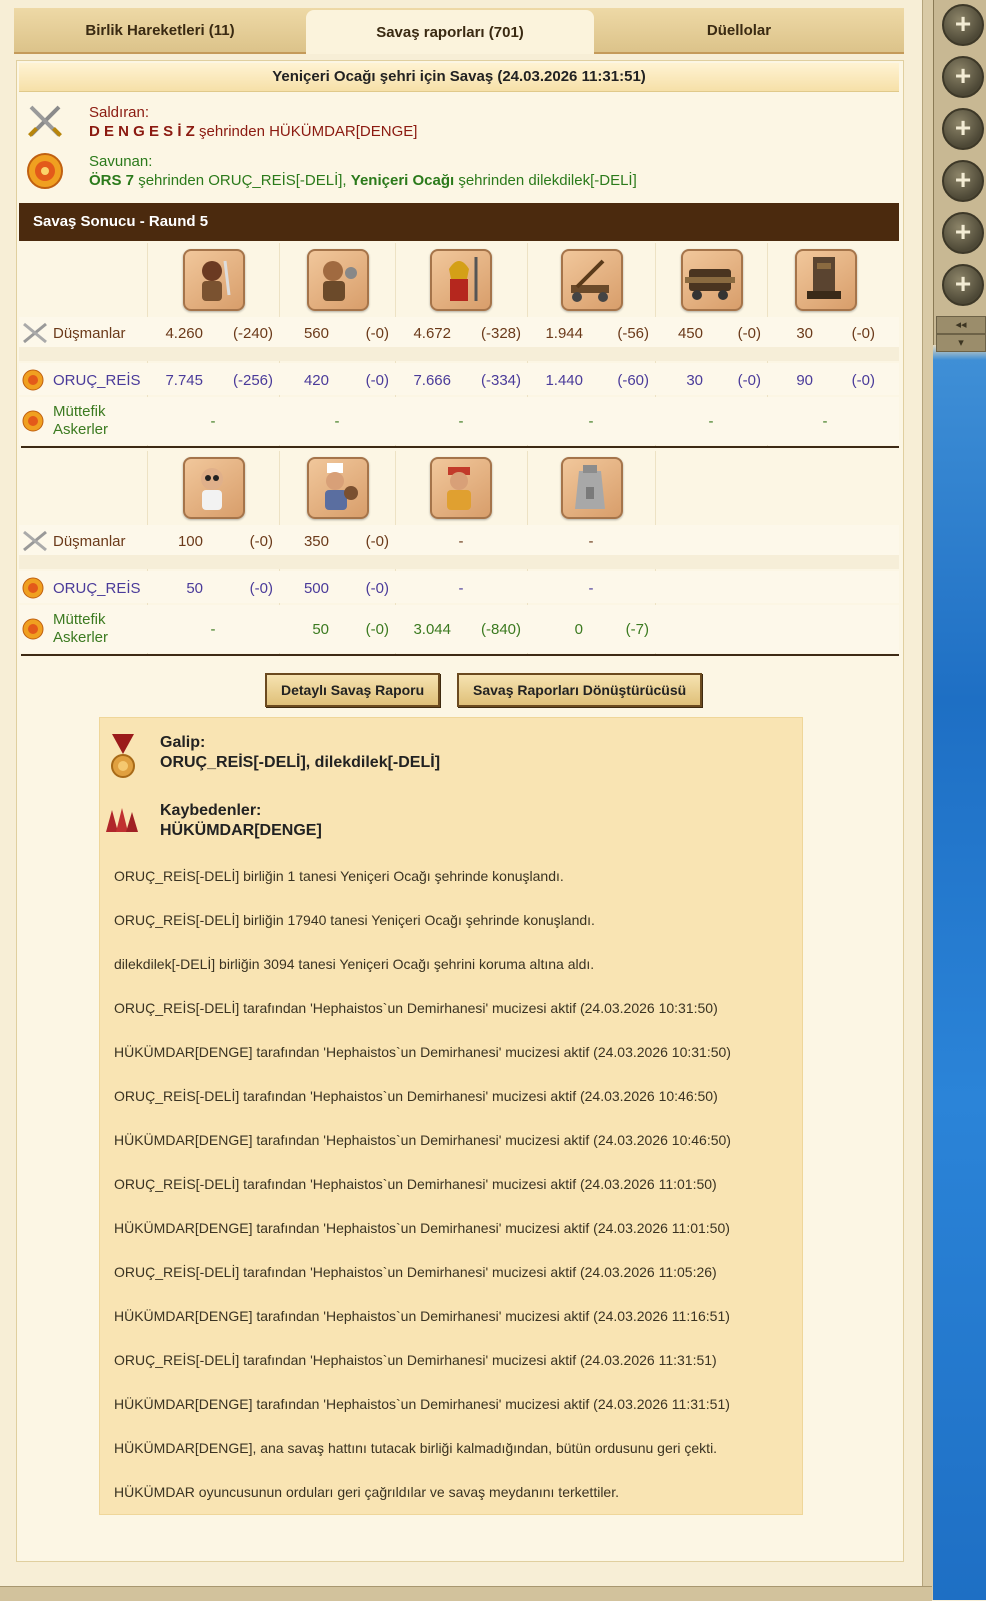 The height and width of the screenshot is (1601, 986). I want to click on attacker-label: Saldıran:, so click(119, 112).